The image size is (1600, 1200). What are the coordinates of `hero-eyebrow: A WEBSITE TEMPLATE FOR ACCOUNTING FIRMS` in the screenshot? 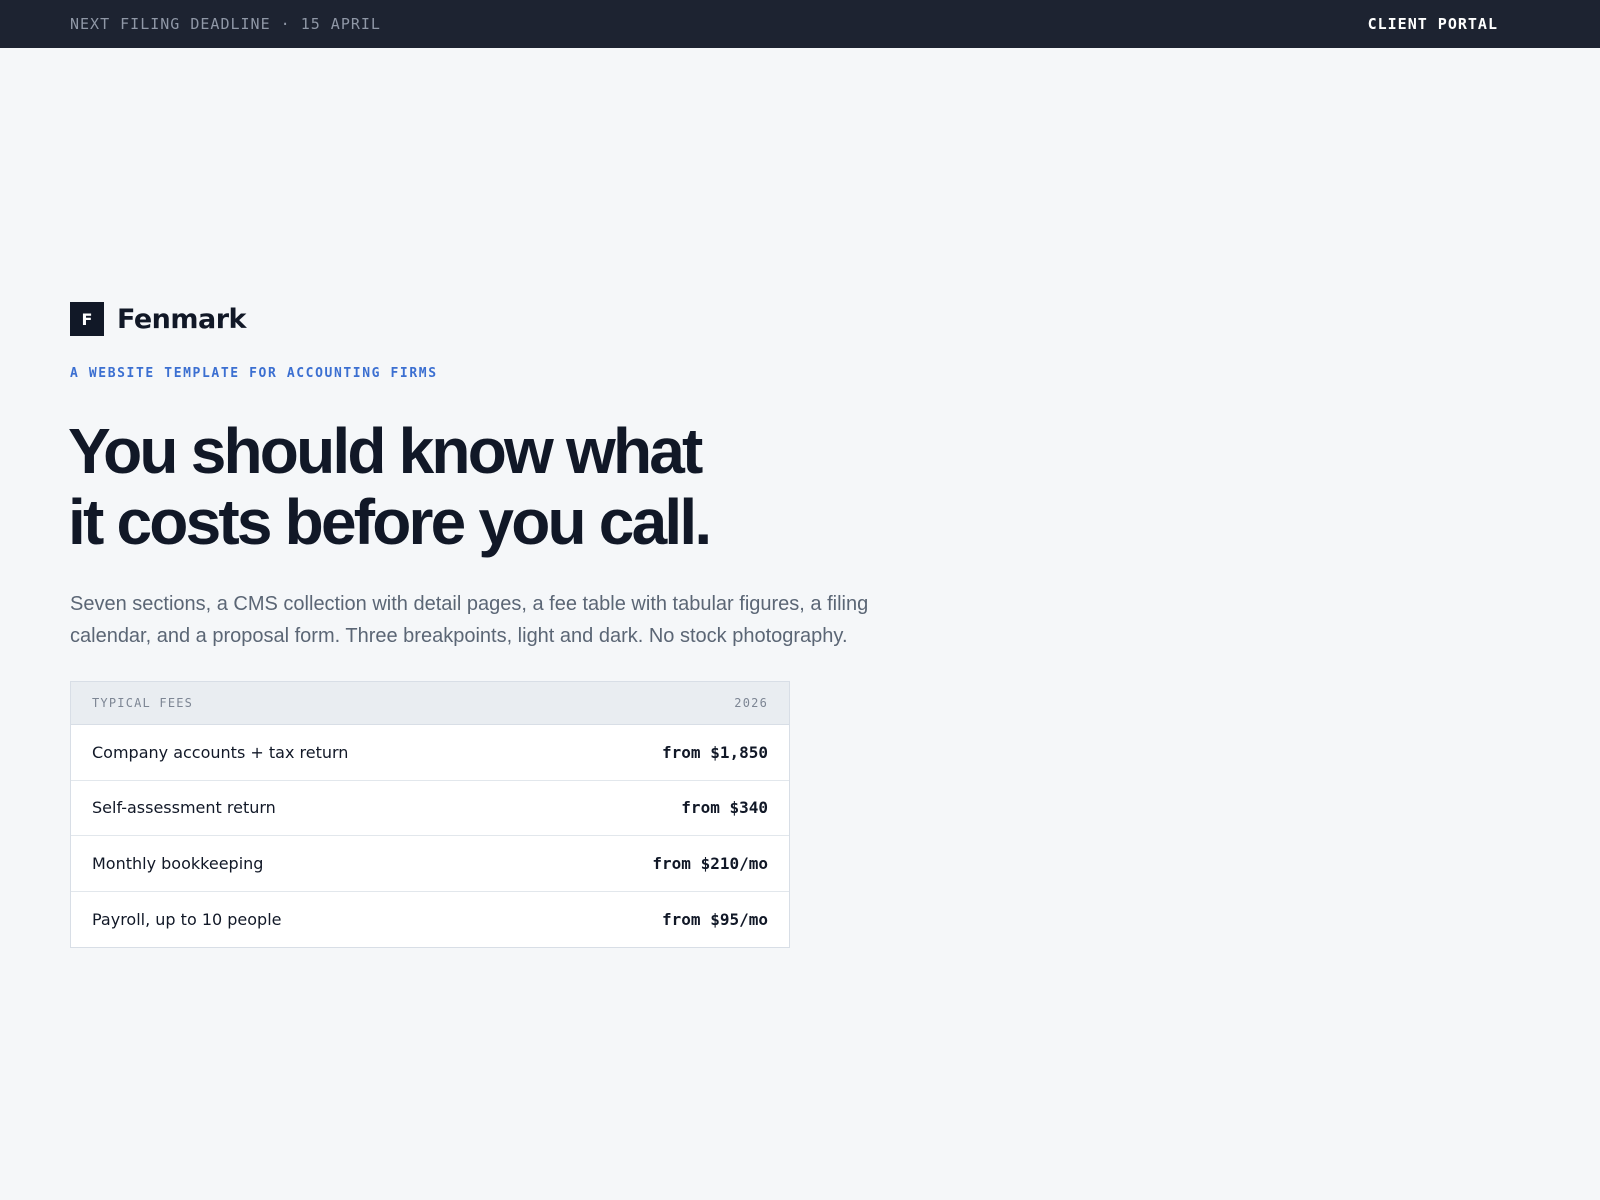 It's located at (254, 373).